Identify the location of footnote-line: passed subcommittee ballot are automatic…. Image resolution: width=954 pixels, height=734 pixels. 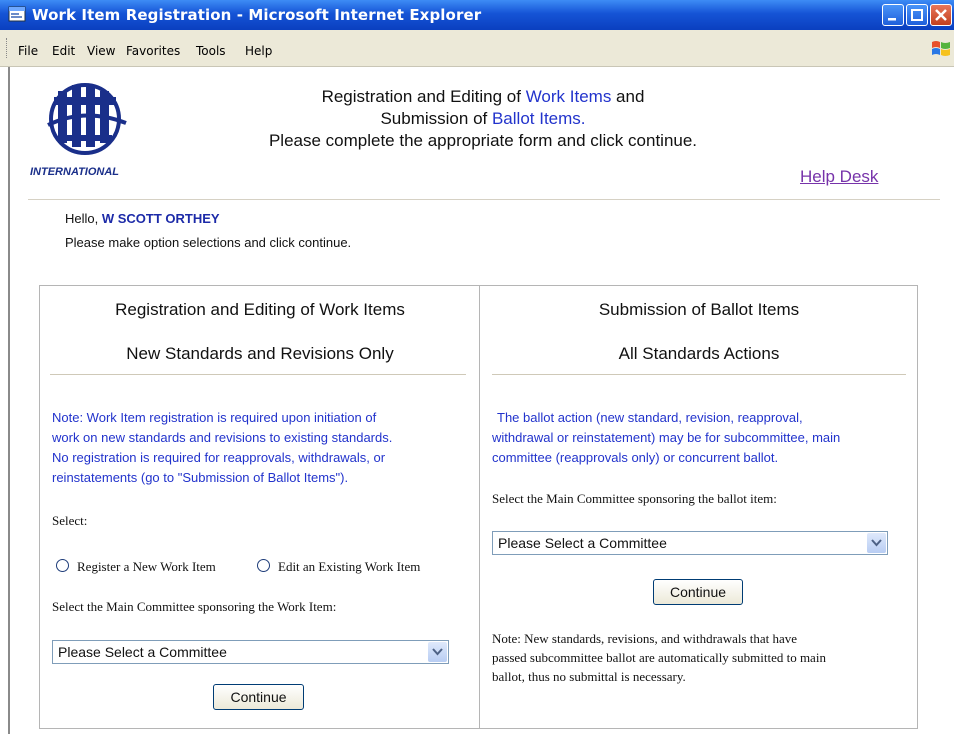
(659, 657).